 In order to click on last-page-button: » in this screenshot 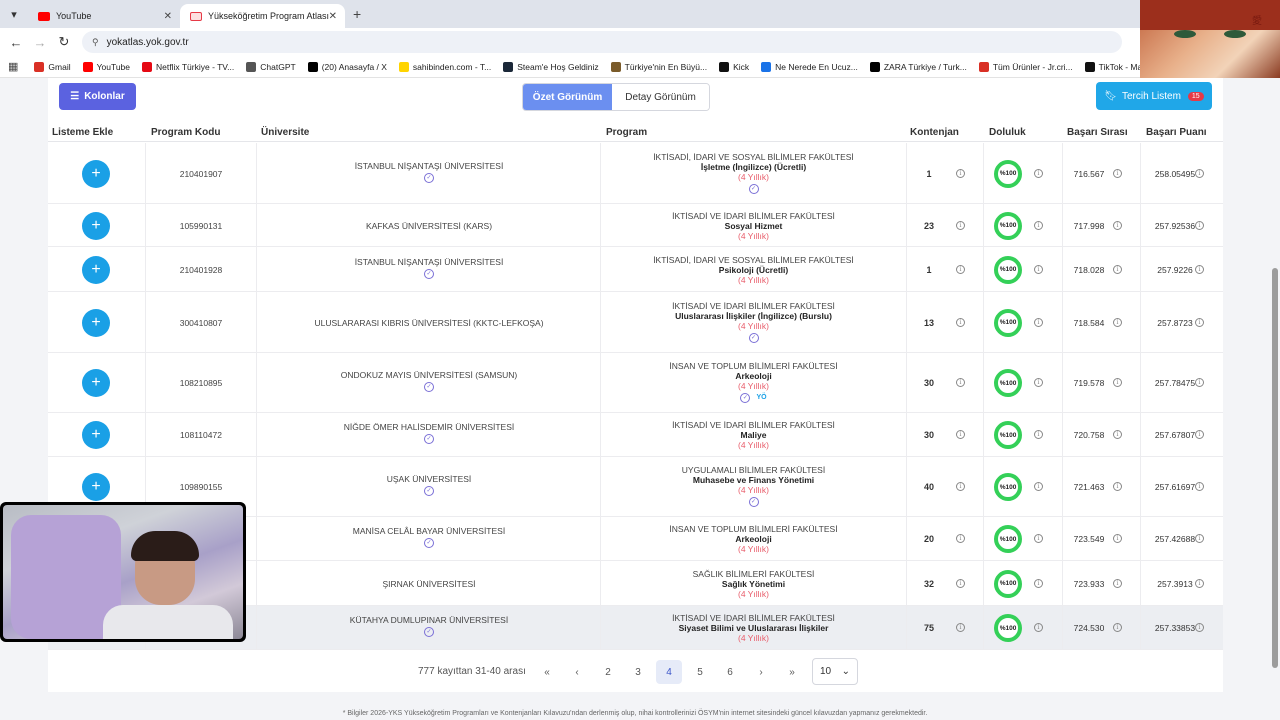, I will do `click(792, 672)`.